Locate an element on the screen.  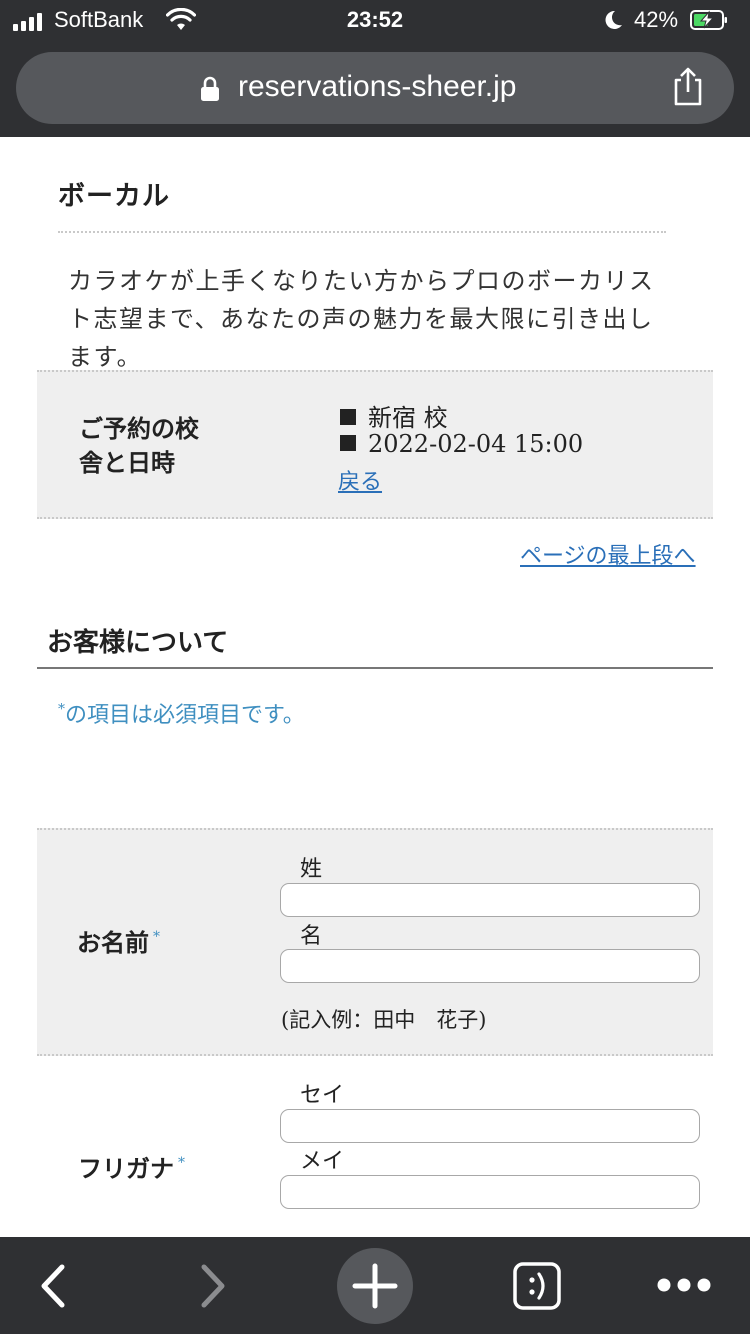
forward-arrow-icon is located at coordinates (213, 1286).